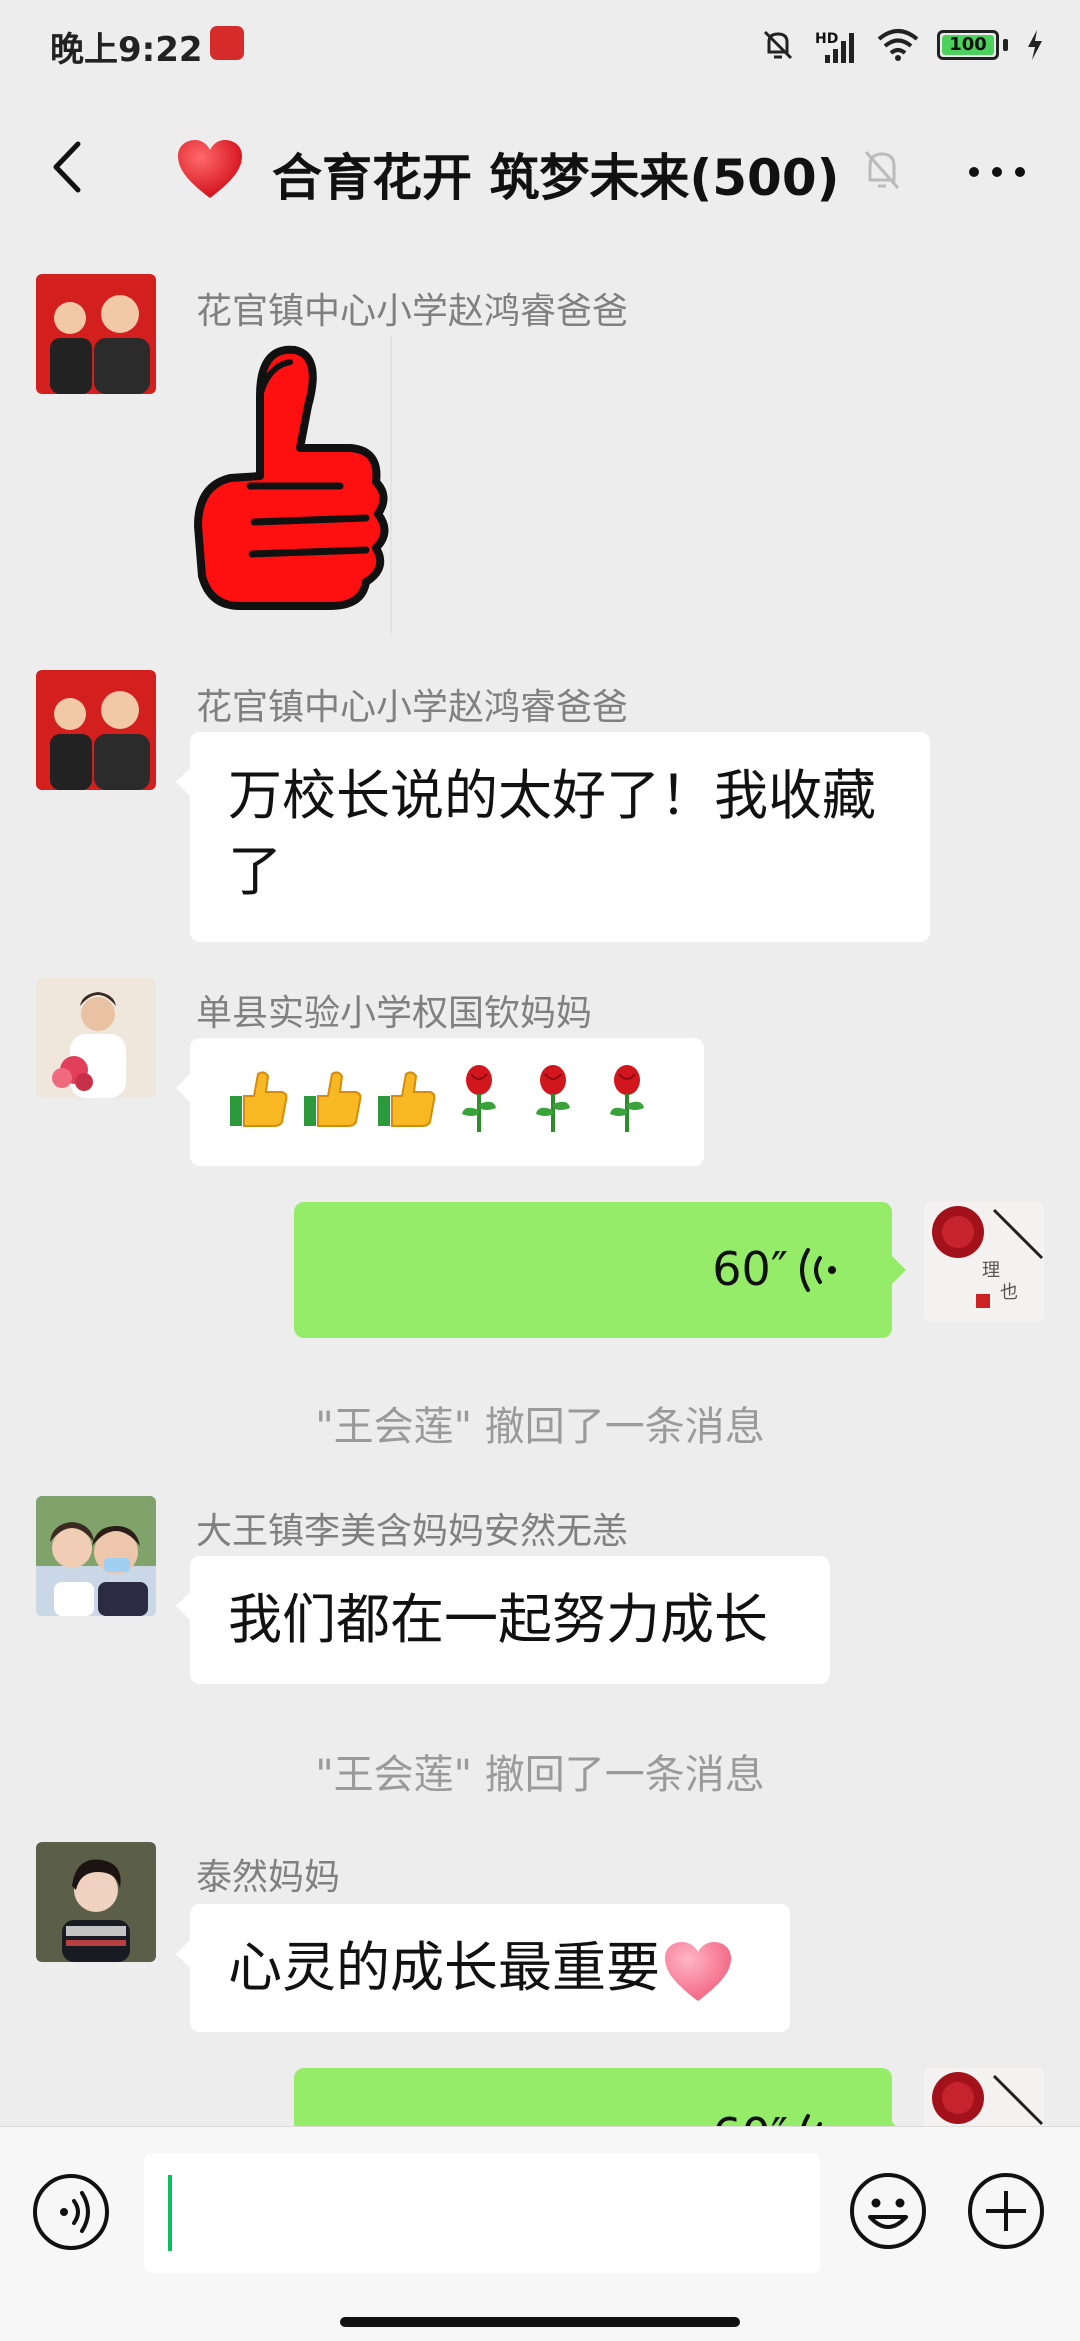  What do you see at coordinates (778, 45) in the screenshot?
I see `silent-mode-icon` at bounding box center [778, 45].